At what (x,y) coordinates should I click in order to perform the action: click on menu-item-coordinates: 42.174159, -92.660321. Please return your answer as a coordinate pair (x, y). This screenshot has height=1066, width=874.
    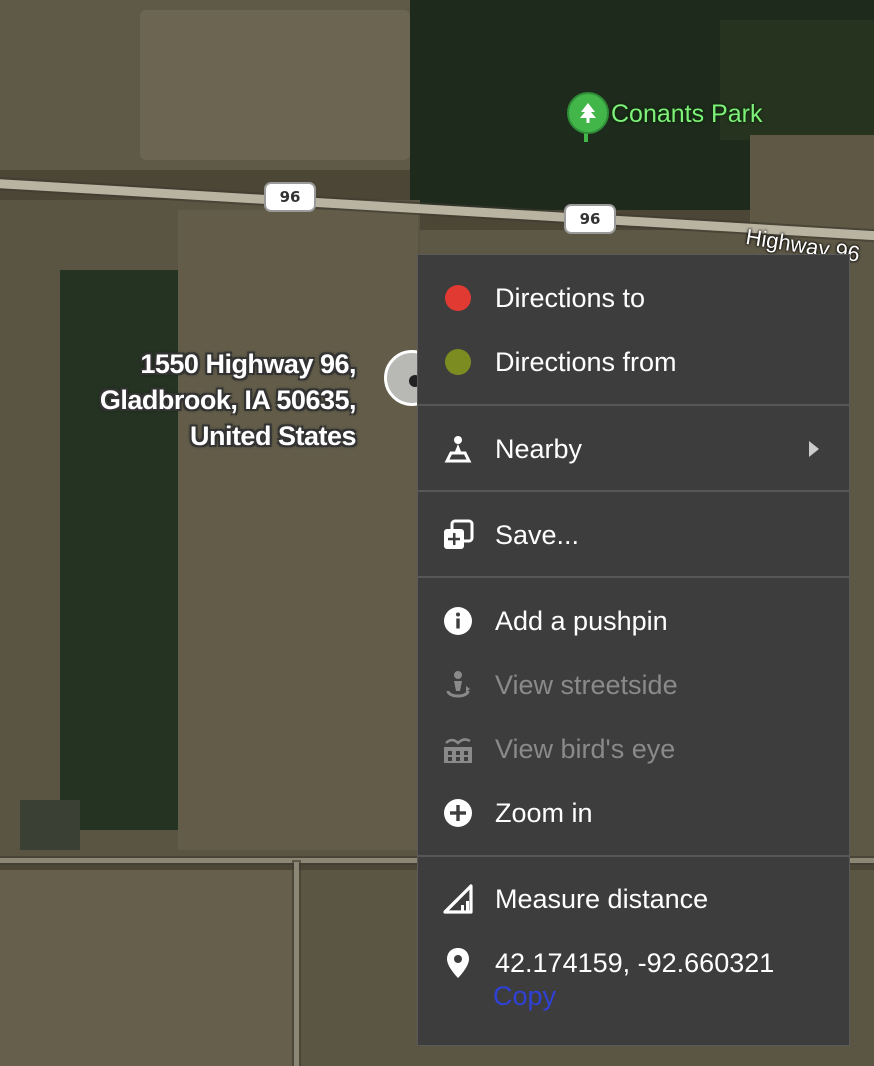
    Looking at the image, I should click on (633, 963).